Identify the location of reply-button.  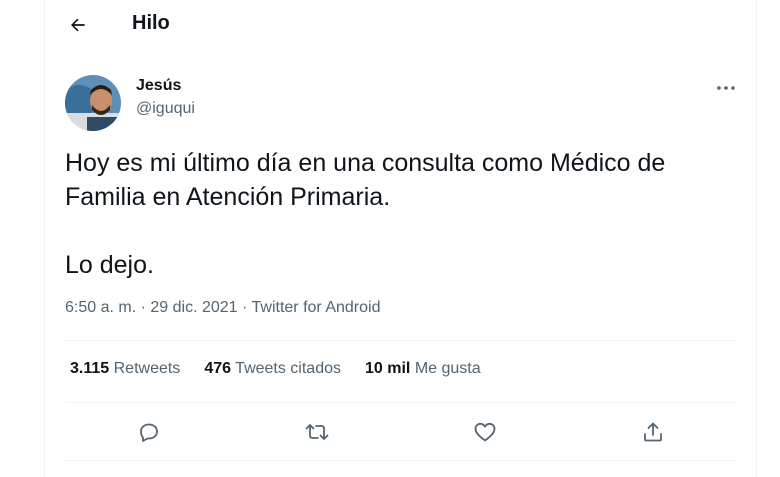
(149, 432).